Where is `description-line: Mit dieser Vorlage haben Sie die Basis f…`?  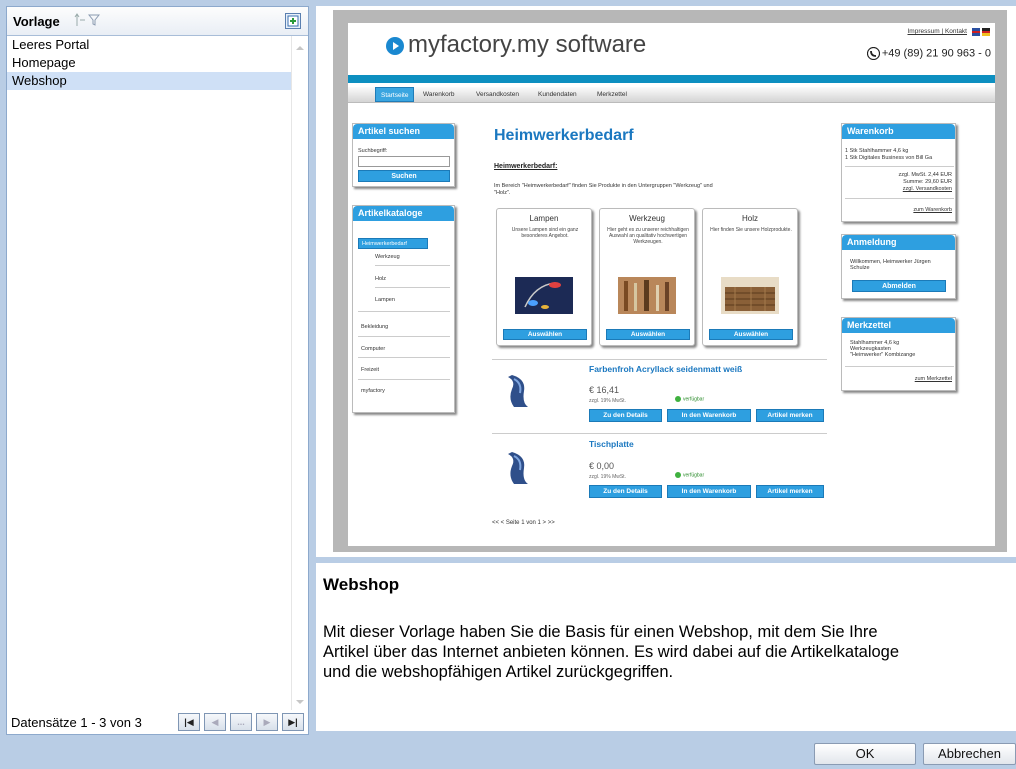 description-line: Mit dieser Vorlage haben Sie die Basis f… is located at coordinates (600, 632).